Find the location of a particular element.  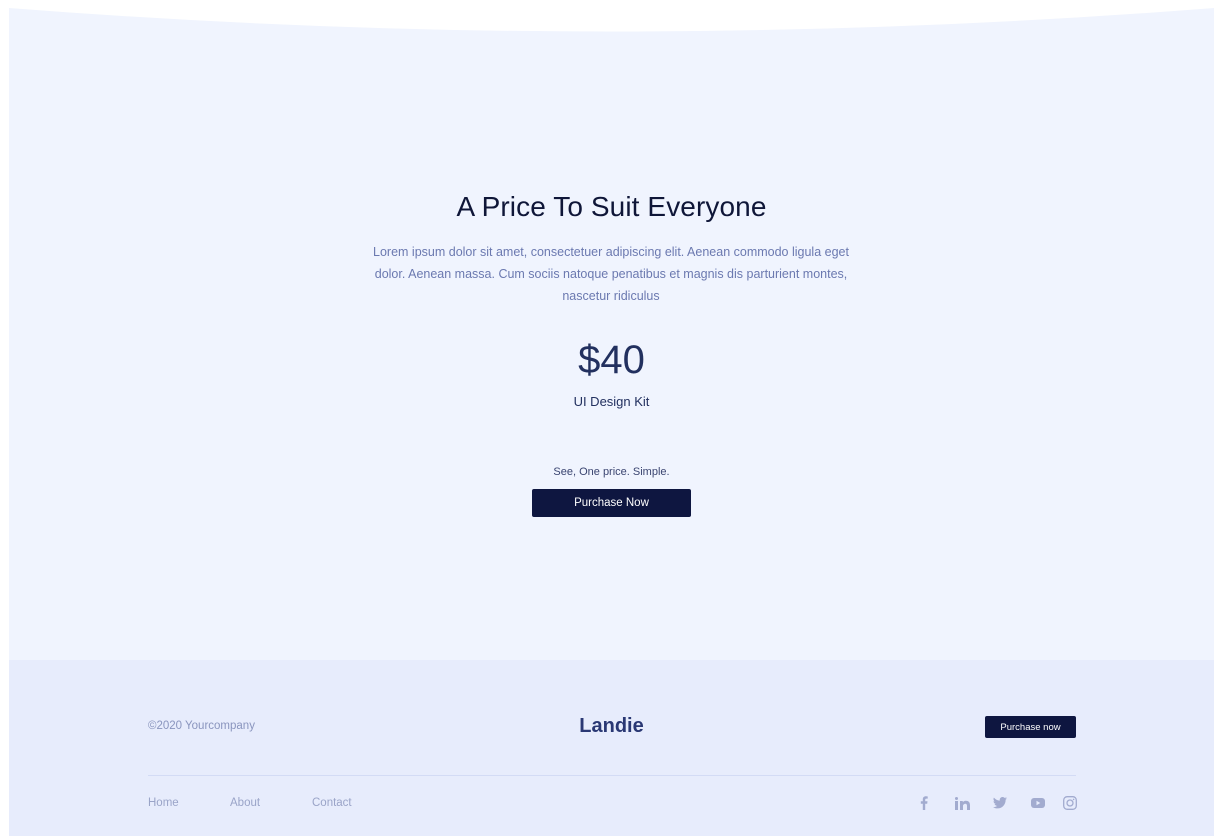

youtube-icon is located at coordinates (1038, 803).